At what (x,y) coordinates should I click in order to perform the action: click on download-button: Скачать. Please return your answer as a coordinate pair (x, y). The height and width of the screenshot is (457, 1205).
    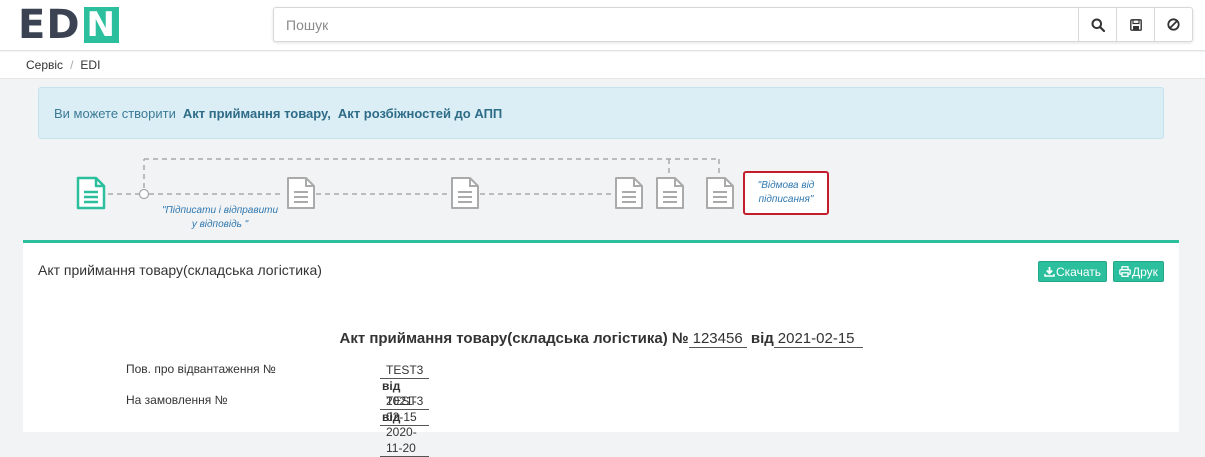
    Looking at the image, I should click on (1072, 271).